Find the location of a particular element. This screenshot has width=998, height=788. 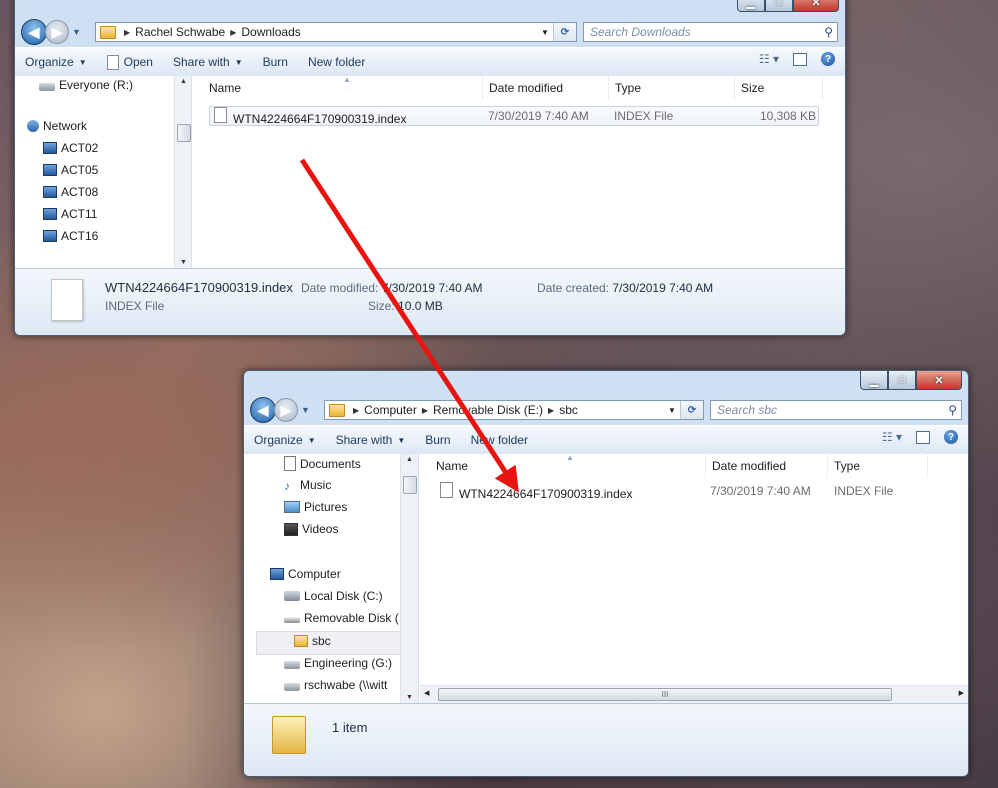

breadcrumb-removable-disk: Removable Disk (E:) is located at coordinates (488, 410).